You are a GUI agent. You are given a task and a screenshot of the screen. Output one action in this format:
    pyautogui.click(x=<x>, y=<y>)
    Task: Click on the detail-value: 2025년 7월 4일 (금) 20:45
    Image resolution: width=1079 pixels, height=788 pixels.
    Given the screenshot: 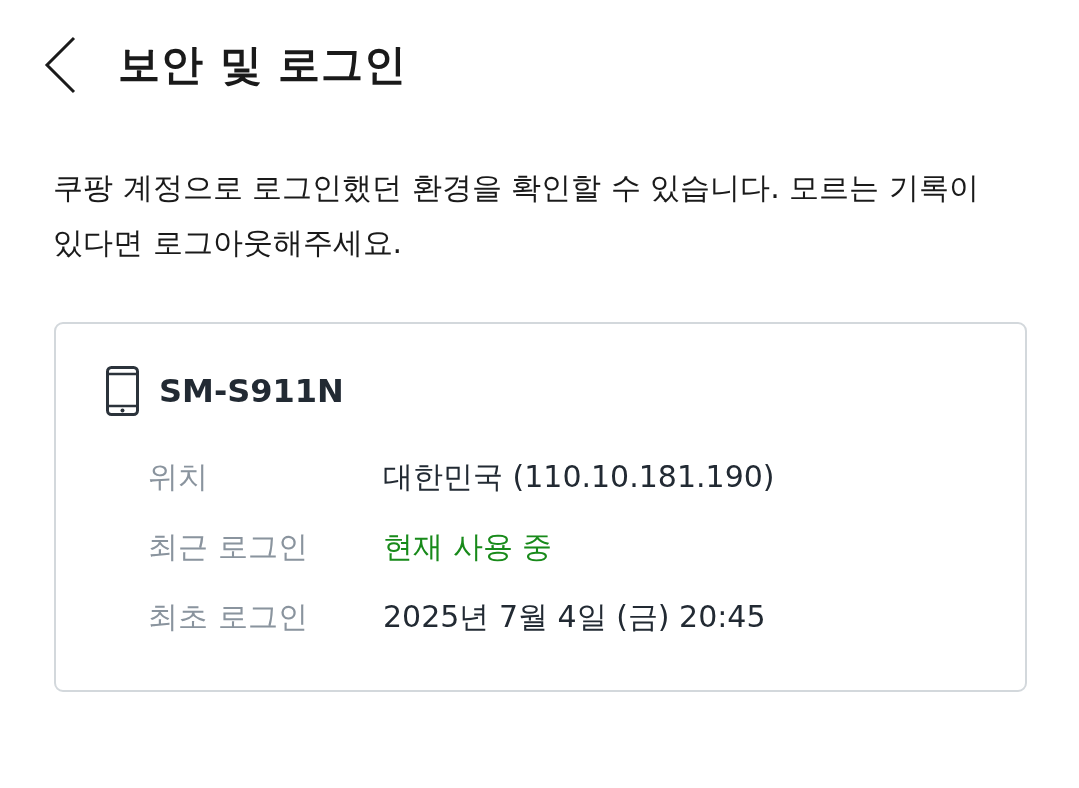 What is the action you would take?
    pyautogui.click(x=574, y=616)
    